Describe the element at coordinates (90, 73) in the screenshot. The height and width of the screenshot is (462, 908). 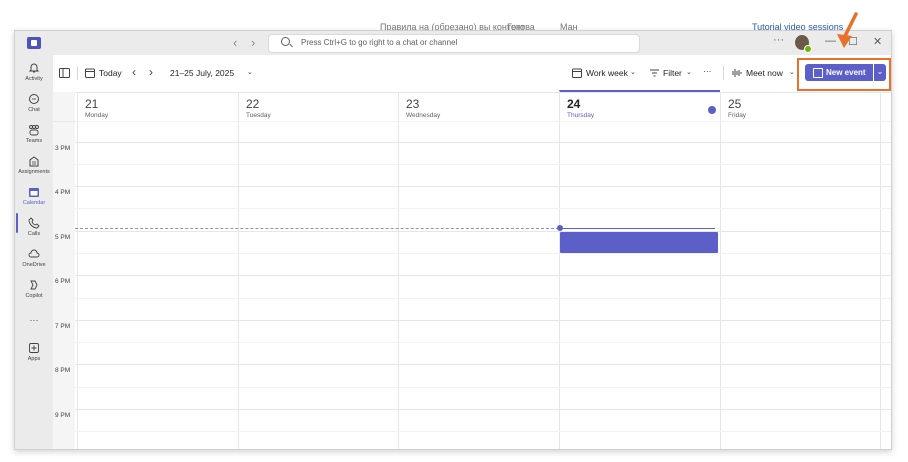
I see `today-calendar-icon` at that location.